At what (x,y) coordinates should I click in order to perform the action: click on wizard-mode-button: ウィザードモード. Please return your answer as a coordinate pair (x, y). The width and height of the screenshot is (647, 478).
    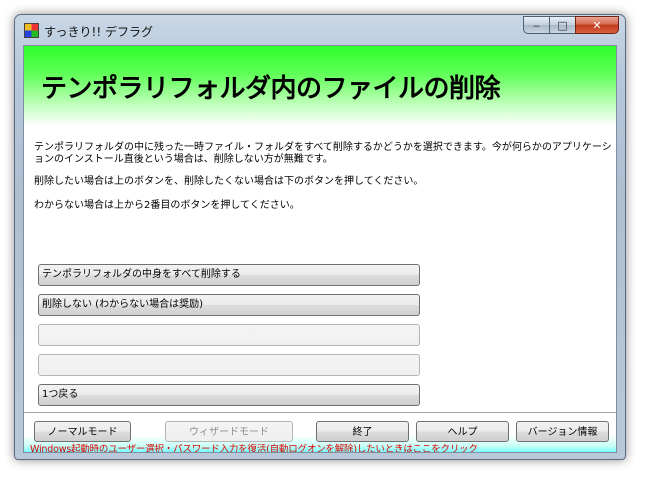
    Looking at the image, I should click on (229, 431).